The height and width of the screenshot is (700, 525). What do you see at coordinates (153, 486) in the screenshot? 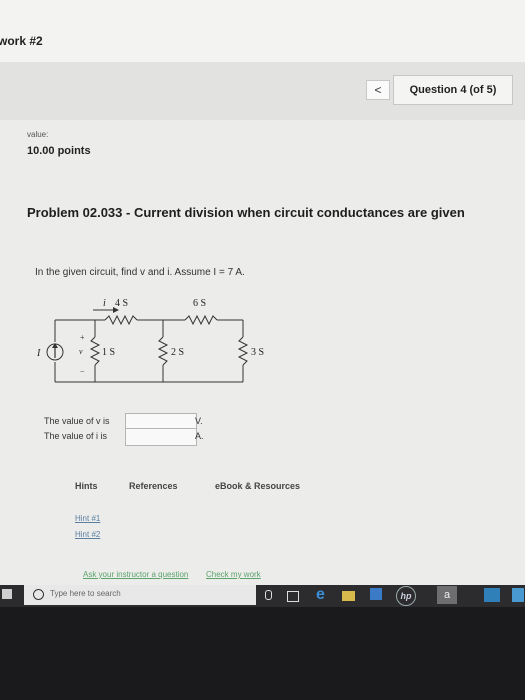
I see `tab-references: References` at bounding box center [153, 486].